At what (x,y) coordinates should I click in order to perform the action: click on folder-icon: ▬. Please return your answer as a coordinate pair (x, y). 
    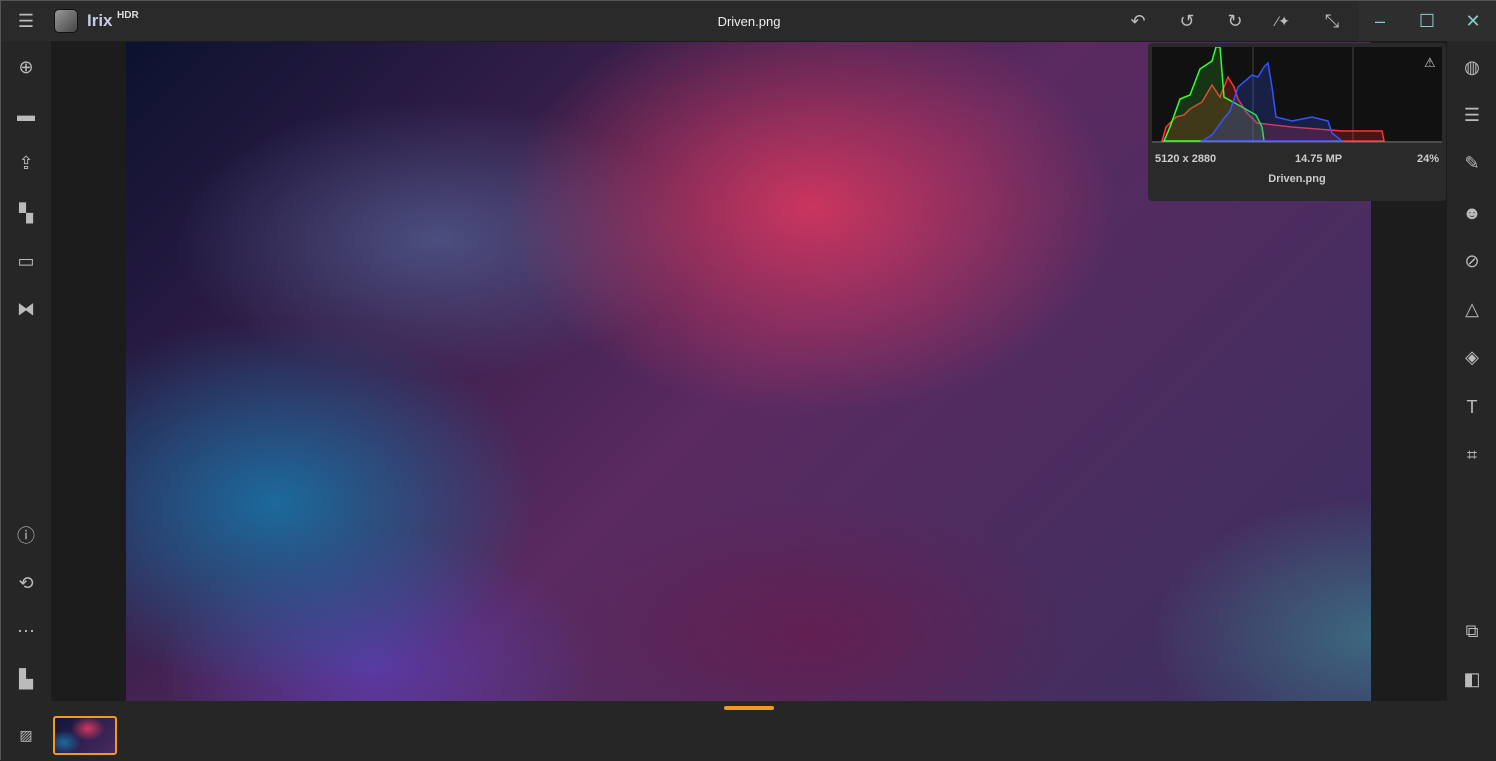
    Looking at the image, I should click on (26, 115).